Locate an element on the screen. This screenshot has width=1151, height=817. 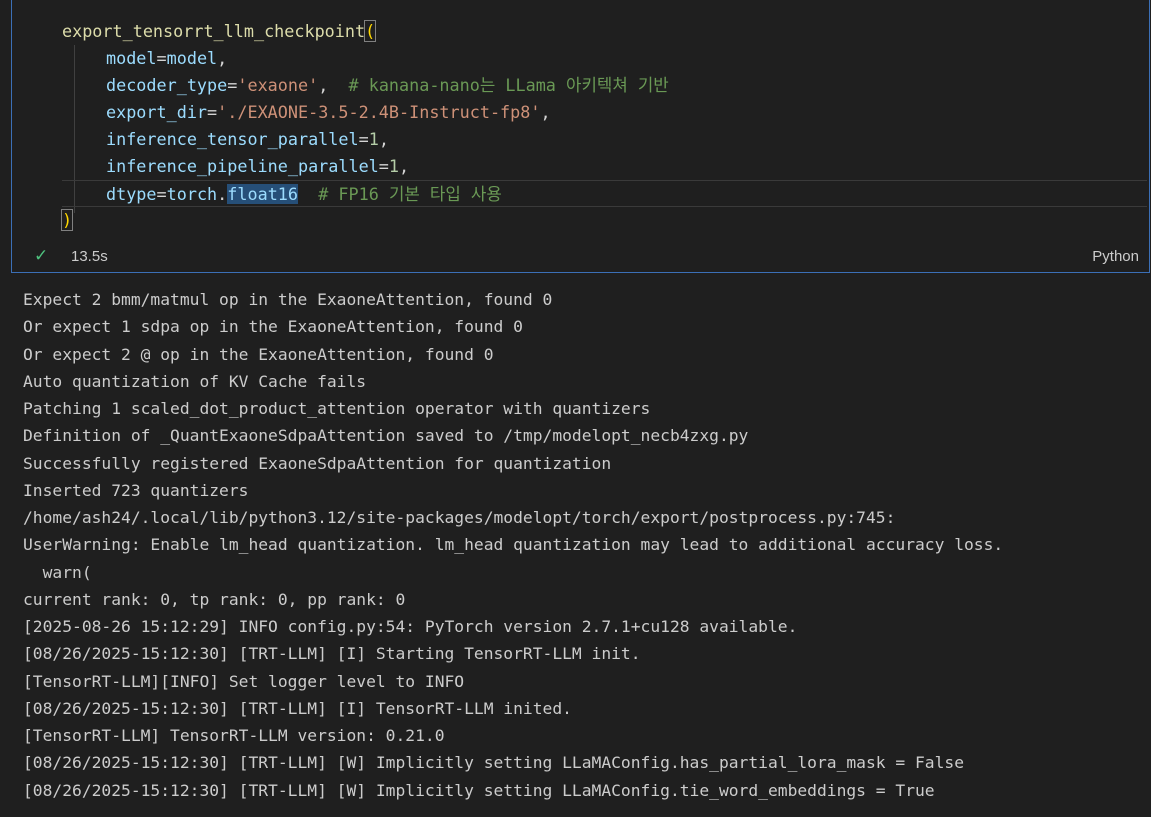
arg-name: dtype is located at coordinates (131, 194).